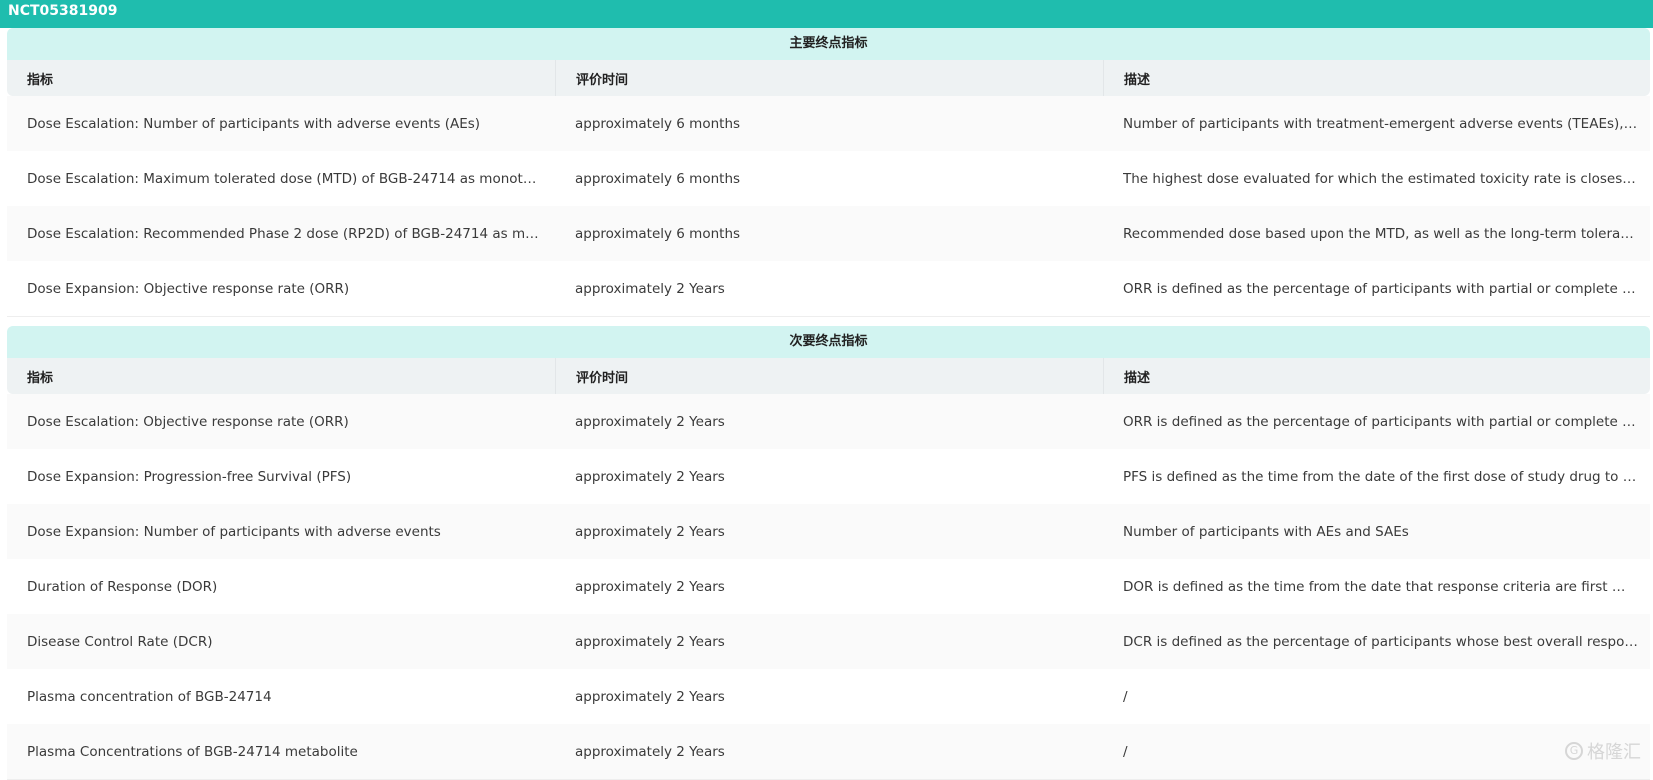 The image size is (1653, 780). Describe the element at coordinates (828, 44) in the screenshot. I see `primary-endpoints-title: 主要终点指标` at that location.